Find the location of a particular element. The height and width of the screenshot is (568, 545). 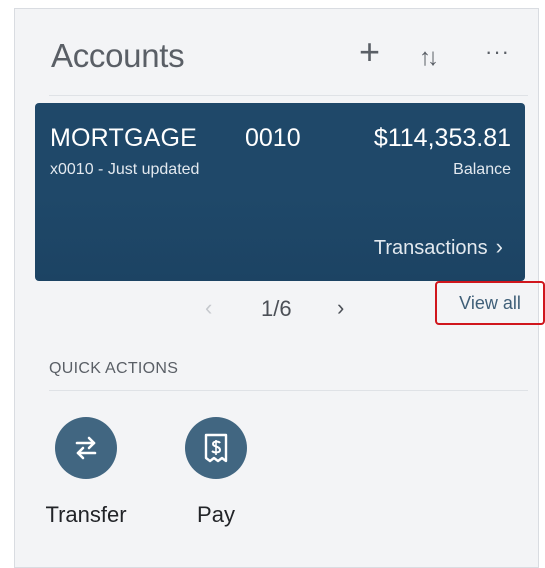

transactions-label: Transactions is located at coordinates (430, 248).